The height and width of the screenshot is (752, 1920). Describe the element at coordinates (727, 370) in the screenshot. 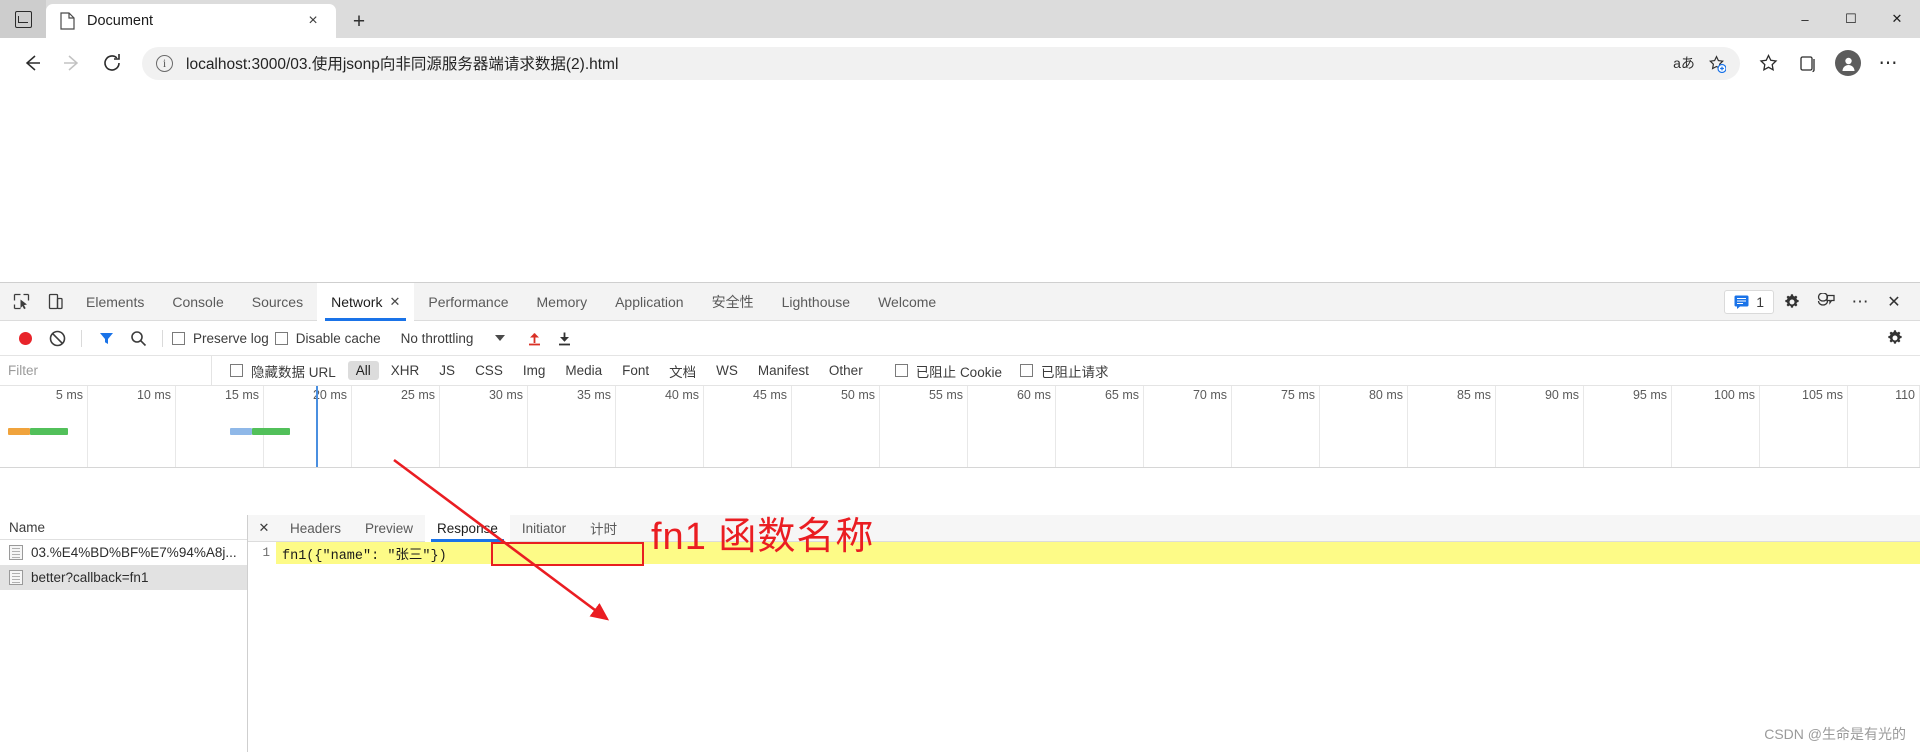

I see `type-filter-ws: WS` at that location.